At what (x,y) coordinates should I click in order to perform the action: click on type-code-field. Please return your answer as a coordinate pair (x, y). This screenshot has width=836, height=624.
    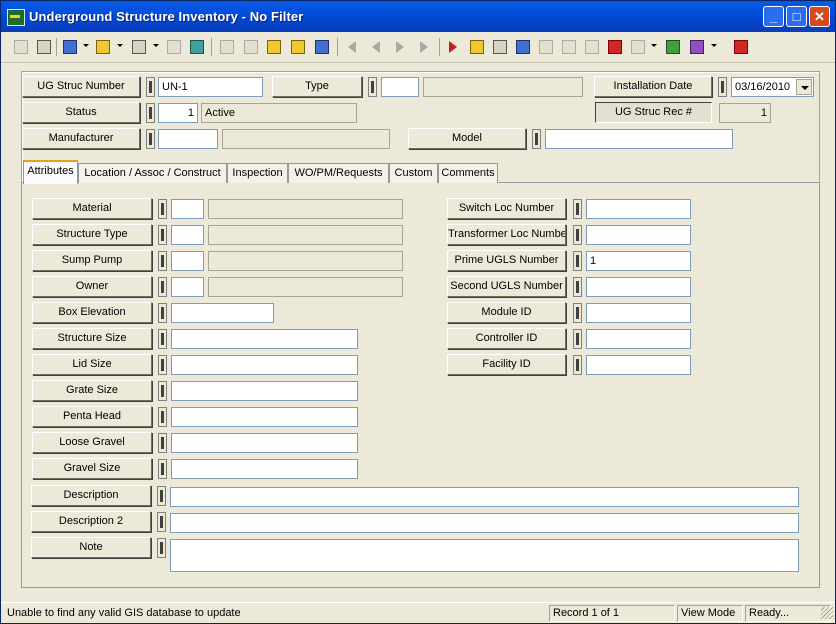
    Looking at the image, I should click on (400, 87).